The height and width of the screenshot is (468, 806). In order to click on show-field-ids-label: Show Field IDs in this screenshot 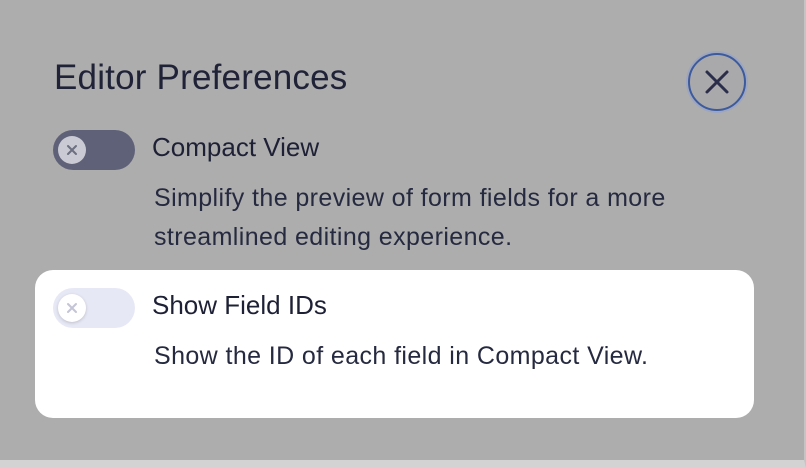, I will do `click(239, 305)`.